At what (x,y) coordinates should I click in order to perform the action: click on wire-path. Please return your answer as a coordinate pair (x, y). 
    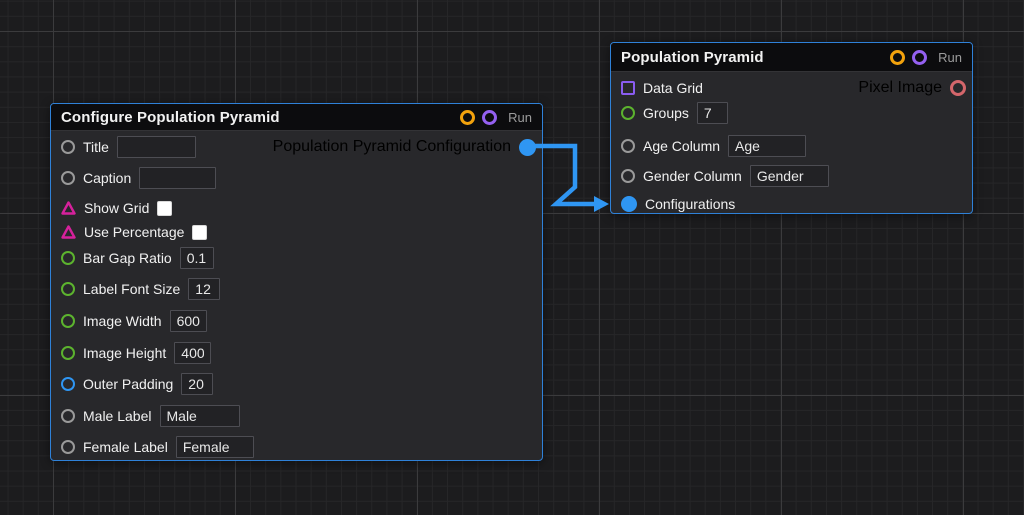
    Looking at the image, I should click on (564, 175).